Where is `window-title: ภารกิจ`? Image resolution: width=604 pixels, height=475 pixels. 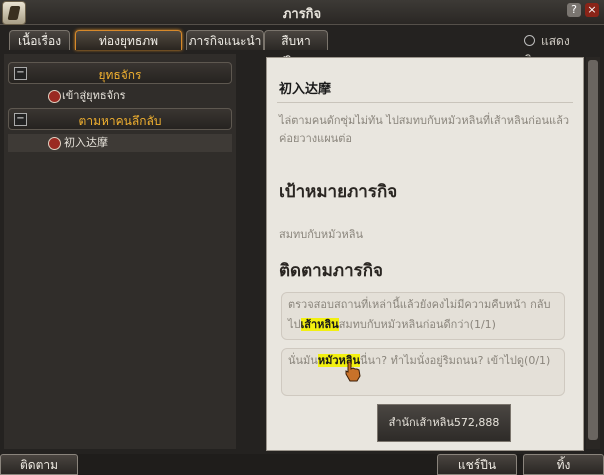
window-title: ภารกิจ is located at coordinates (302, 14).